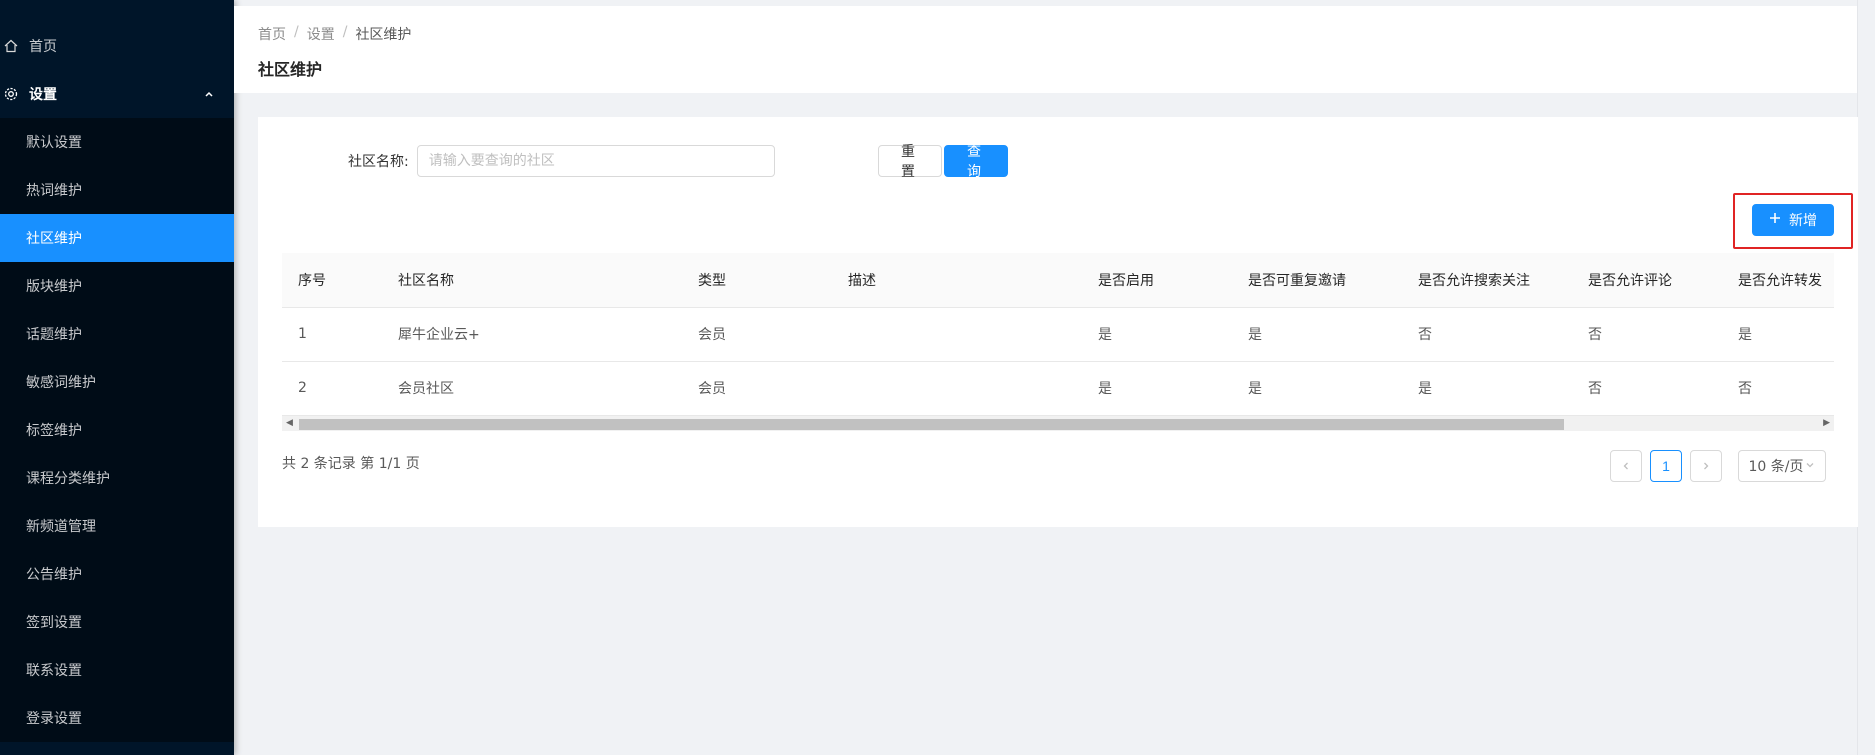 This screenshot has width=1875, height=755. What do you see at coordinates (54, 623) in the screenshot?
I see `sidebar-item-label: 签到设置` at bounding box center [54, 623].